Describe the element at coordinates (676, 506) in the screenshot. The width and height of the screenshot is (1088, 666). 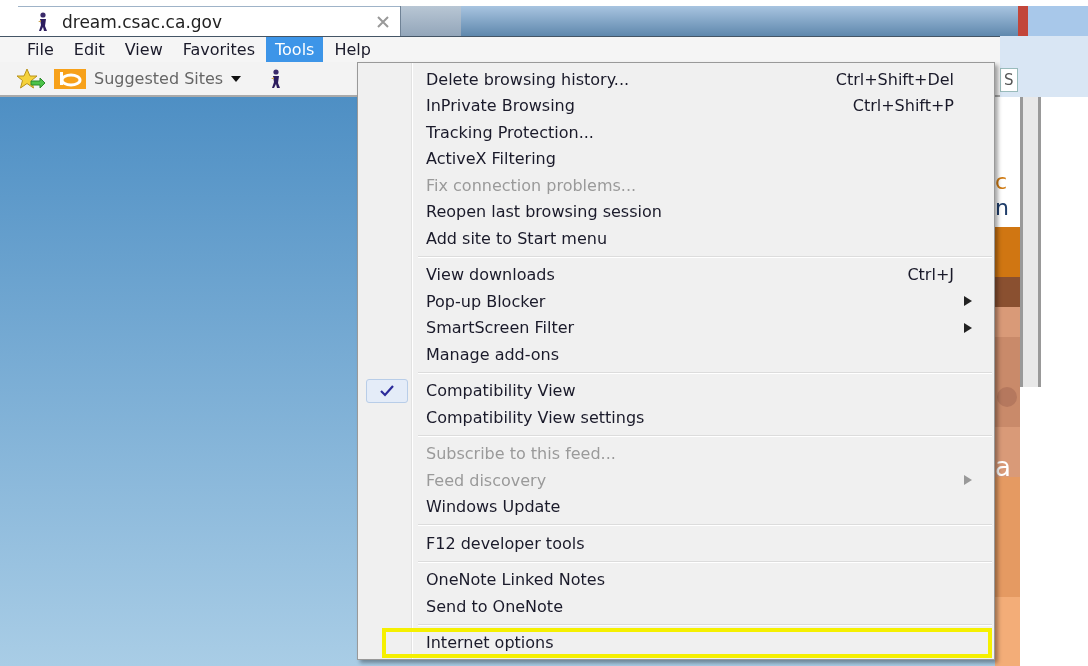
I see `menu-item: Windows Update` at that location.